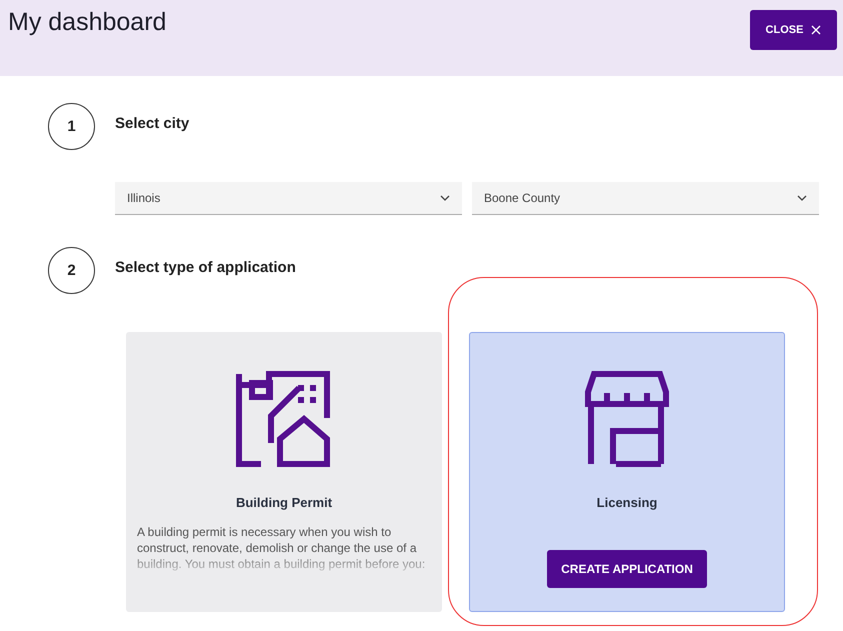 The image size is (843, 631). What do you see at coordinates (627, 569) in the screenshot?
I see `create-application-button: CREATE APPLICATION` at bounding box center [627, 569].